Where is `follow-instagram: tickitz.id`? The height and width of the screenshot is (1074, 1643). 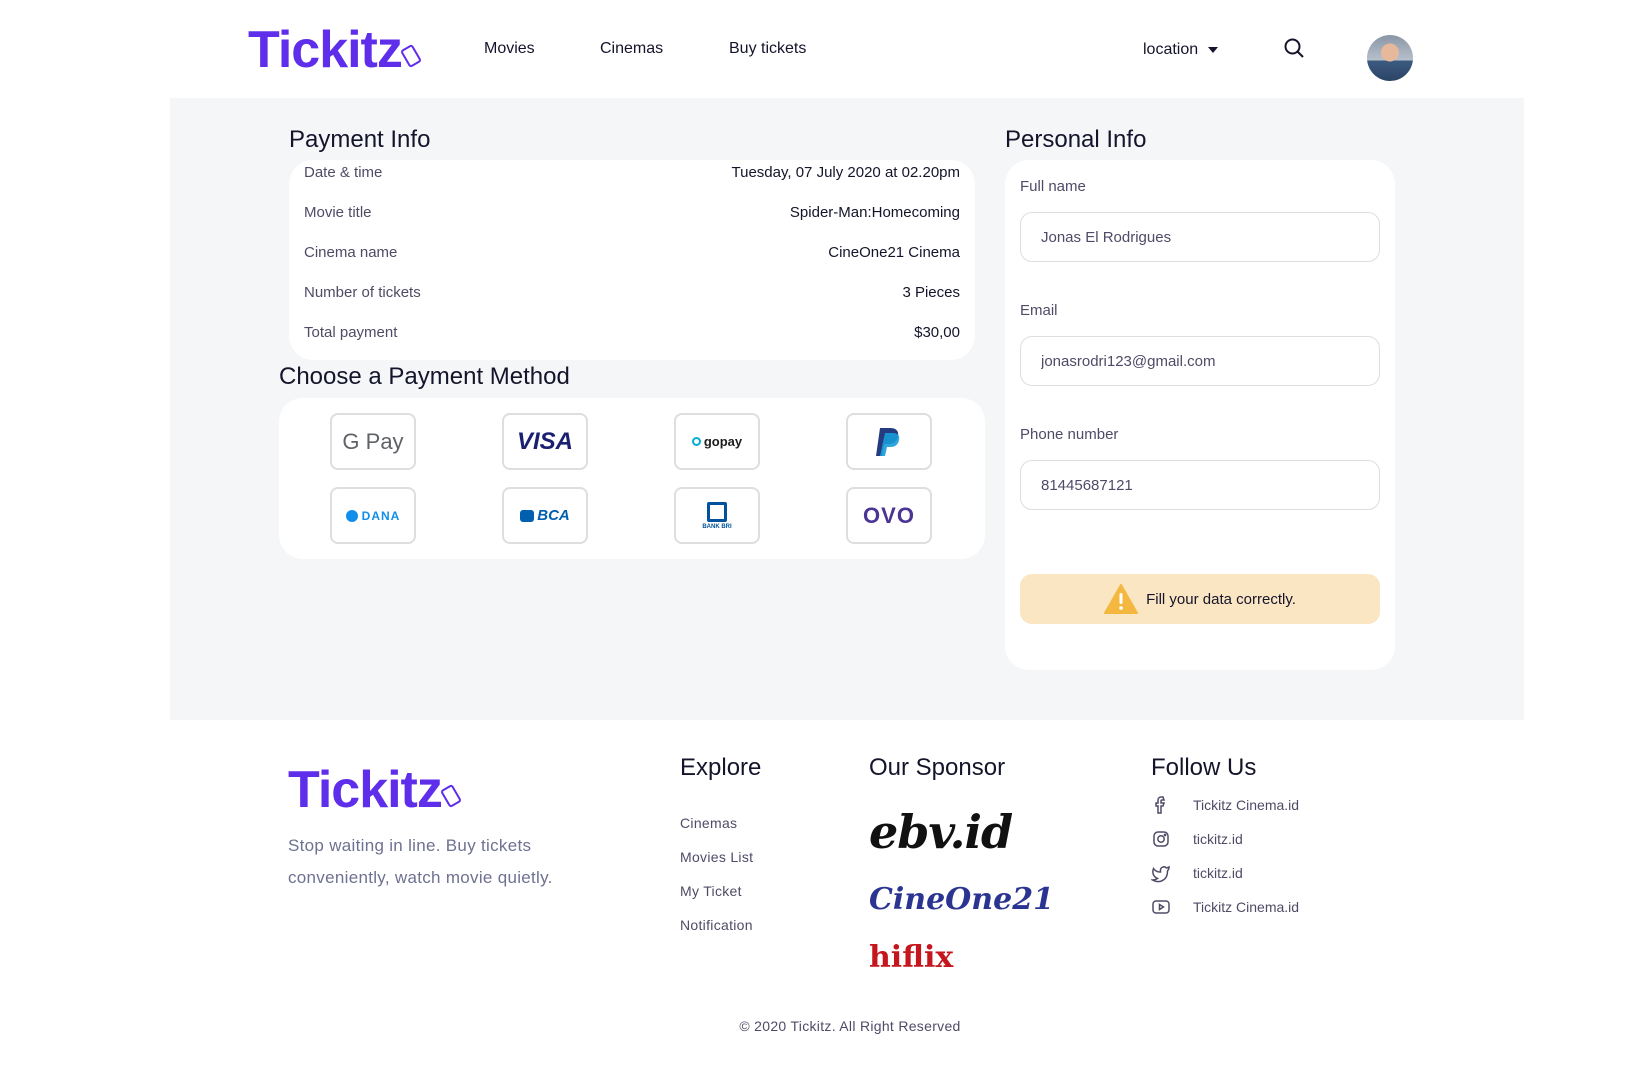
follow-instagram: tickitz.id is located at coordinates (1197, 839).